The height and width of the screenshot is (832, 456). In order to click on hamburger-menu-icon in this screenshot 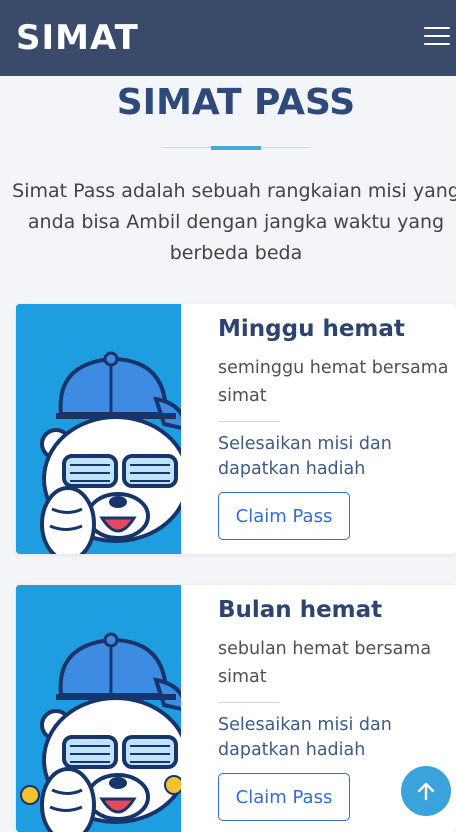, I will do `click(437, 35)`.